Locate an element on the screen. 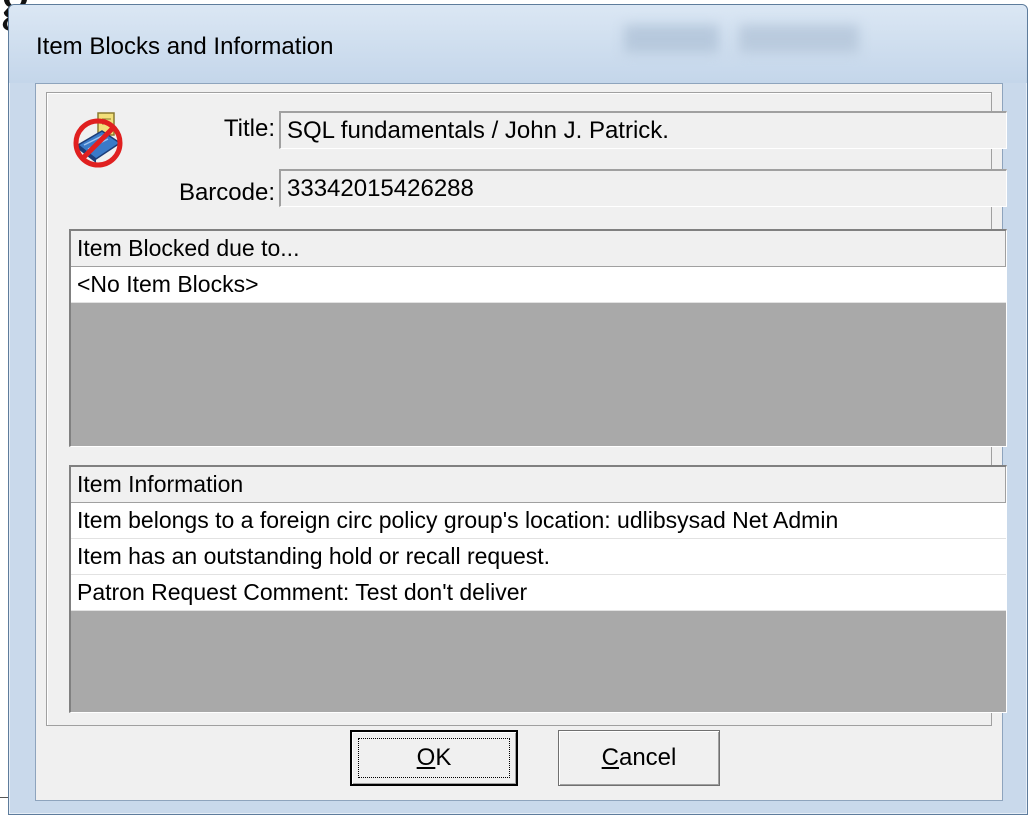  list-item: <No Item Blocks> is located at coordinates (538, 285).